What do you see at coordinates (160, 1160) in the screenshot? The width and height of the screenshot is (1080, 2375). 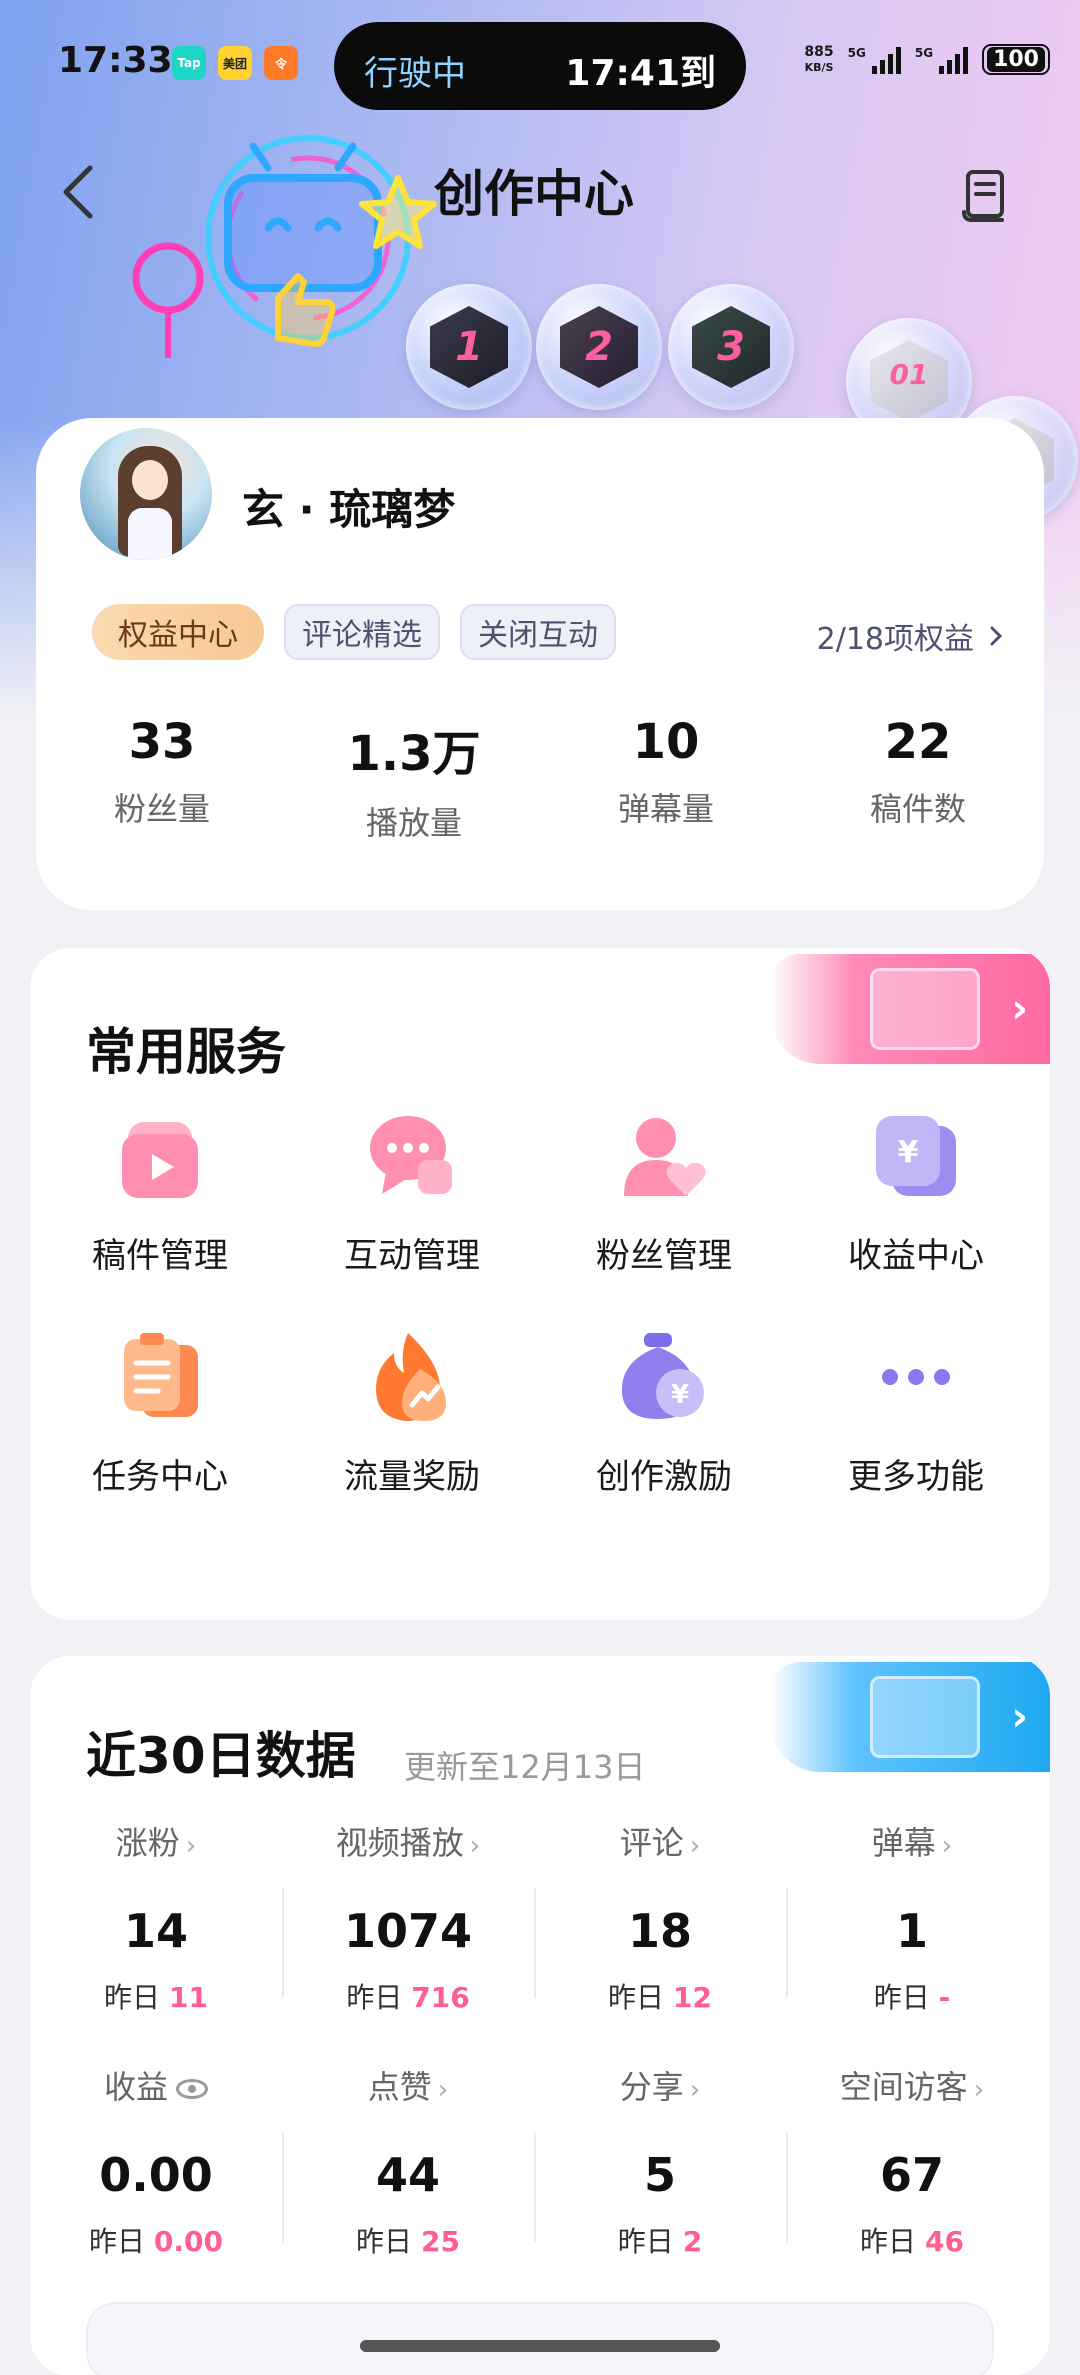 I see `video-file-icon` at bounding box center [160, 1160].